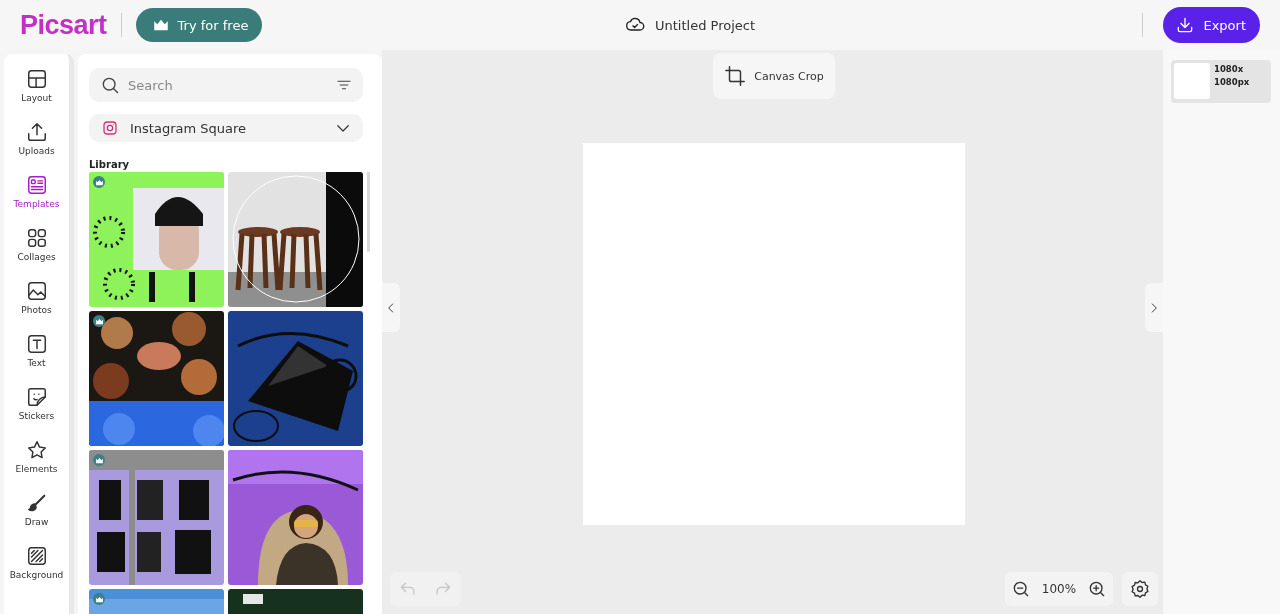  What do you see at coordinates (1059, 589) in the screenshot?
I see `zoom-level: 100%` at bounding box center [1059, 589].